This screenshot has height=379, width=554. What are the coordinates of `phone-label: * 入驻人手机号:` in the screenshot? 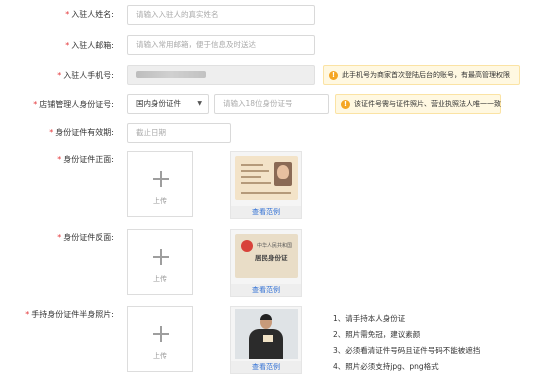 It's located at (85, 75).